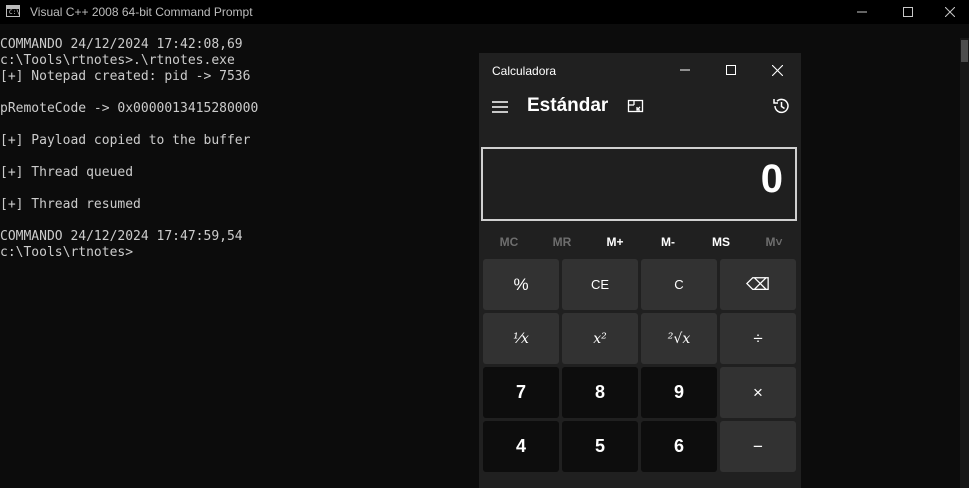 This screenshot has height=488, width=969. Describe the element at coordinates (781, 106) in the screenshot. I see `history-icon` at that location.